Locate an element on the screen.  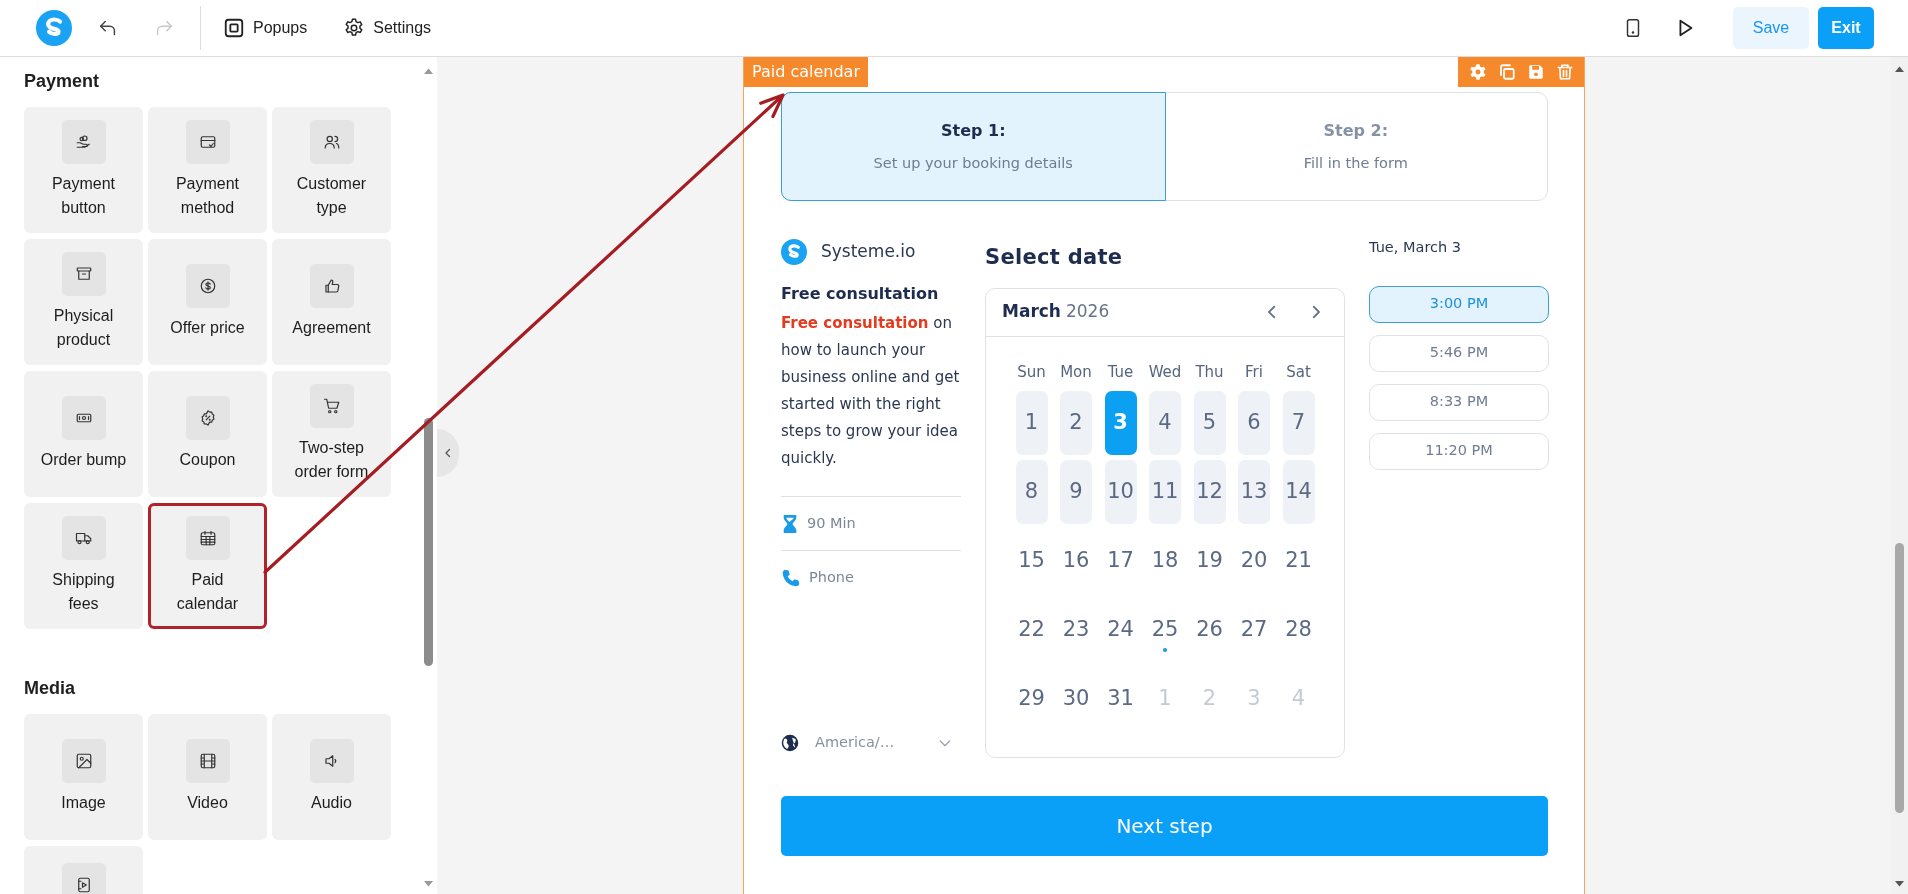
element-tile: Agreement is located at coordinates (331, 302).